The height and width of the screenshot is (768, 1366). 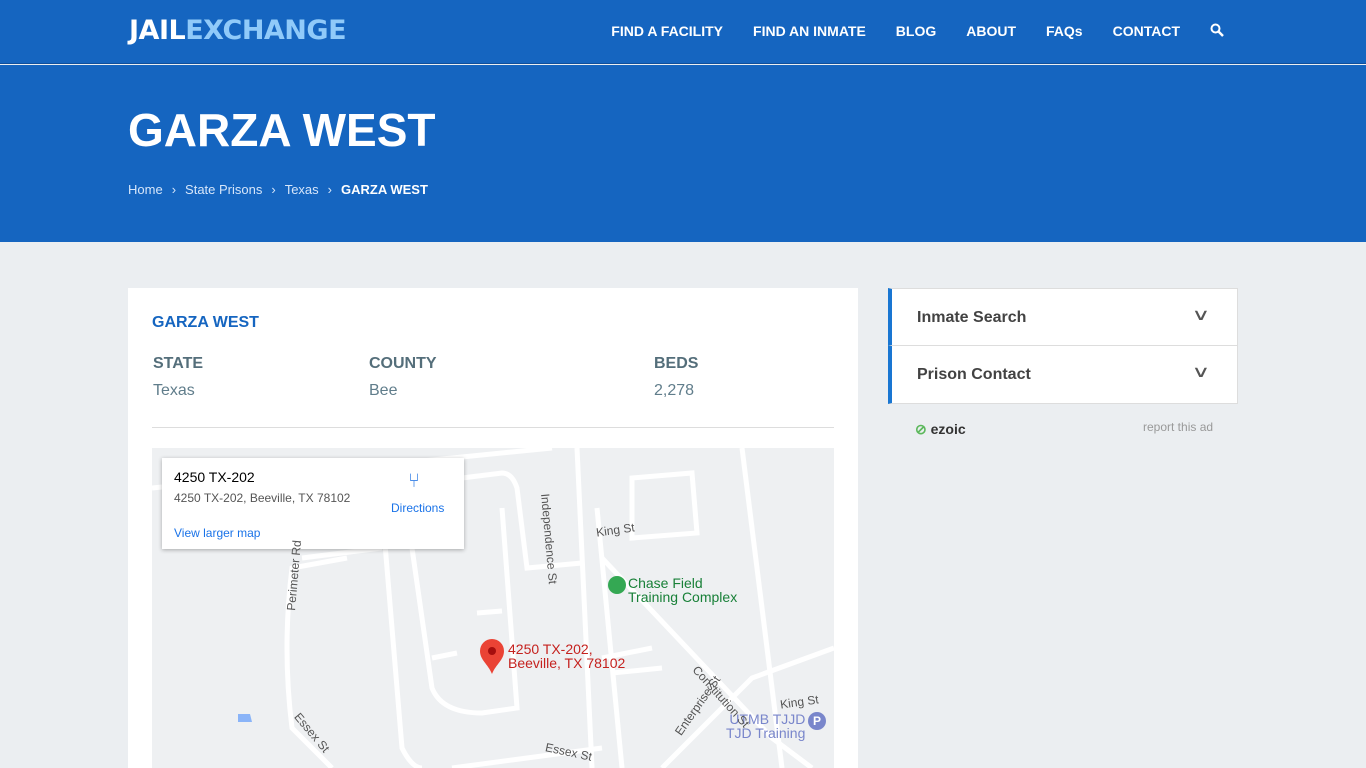 I want to click on accordion-prison-contact: Prison Contact ∨, so click(x=1063, y=375).